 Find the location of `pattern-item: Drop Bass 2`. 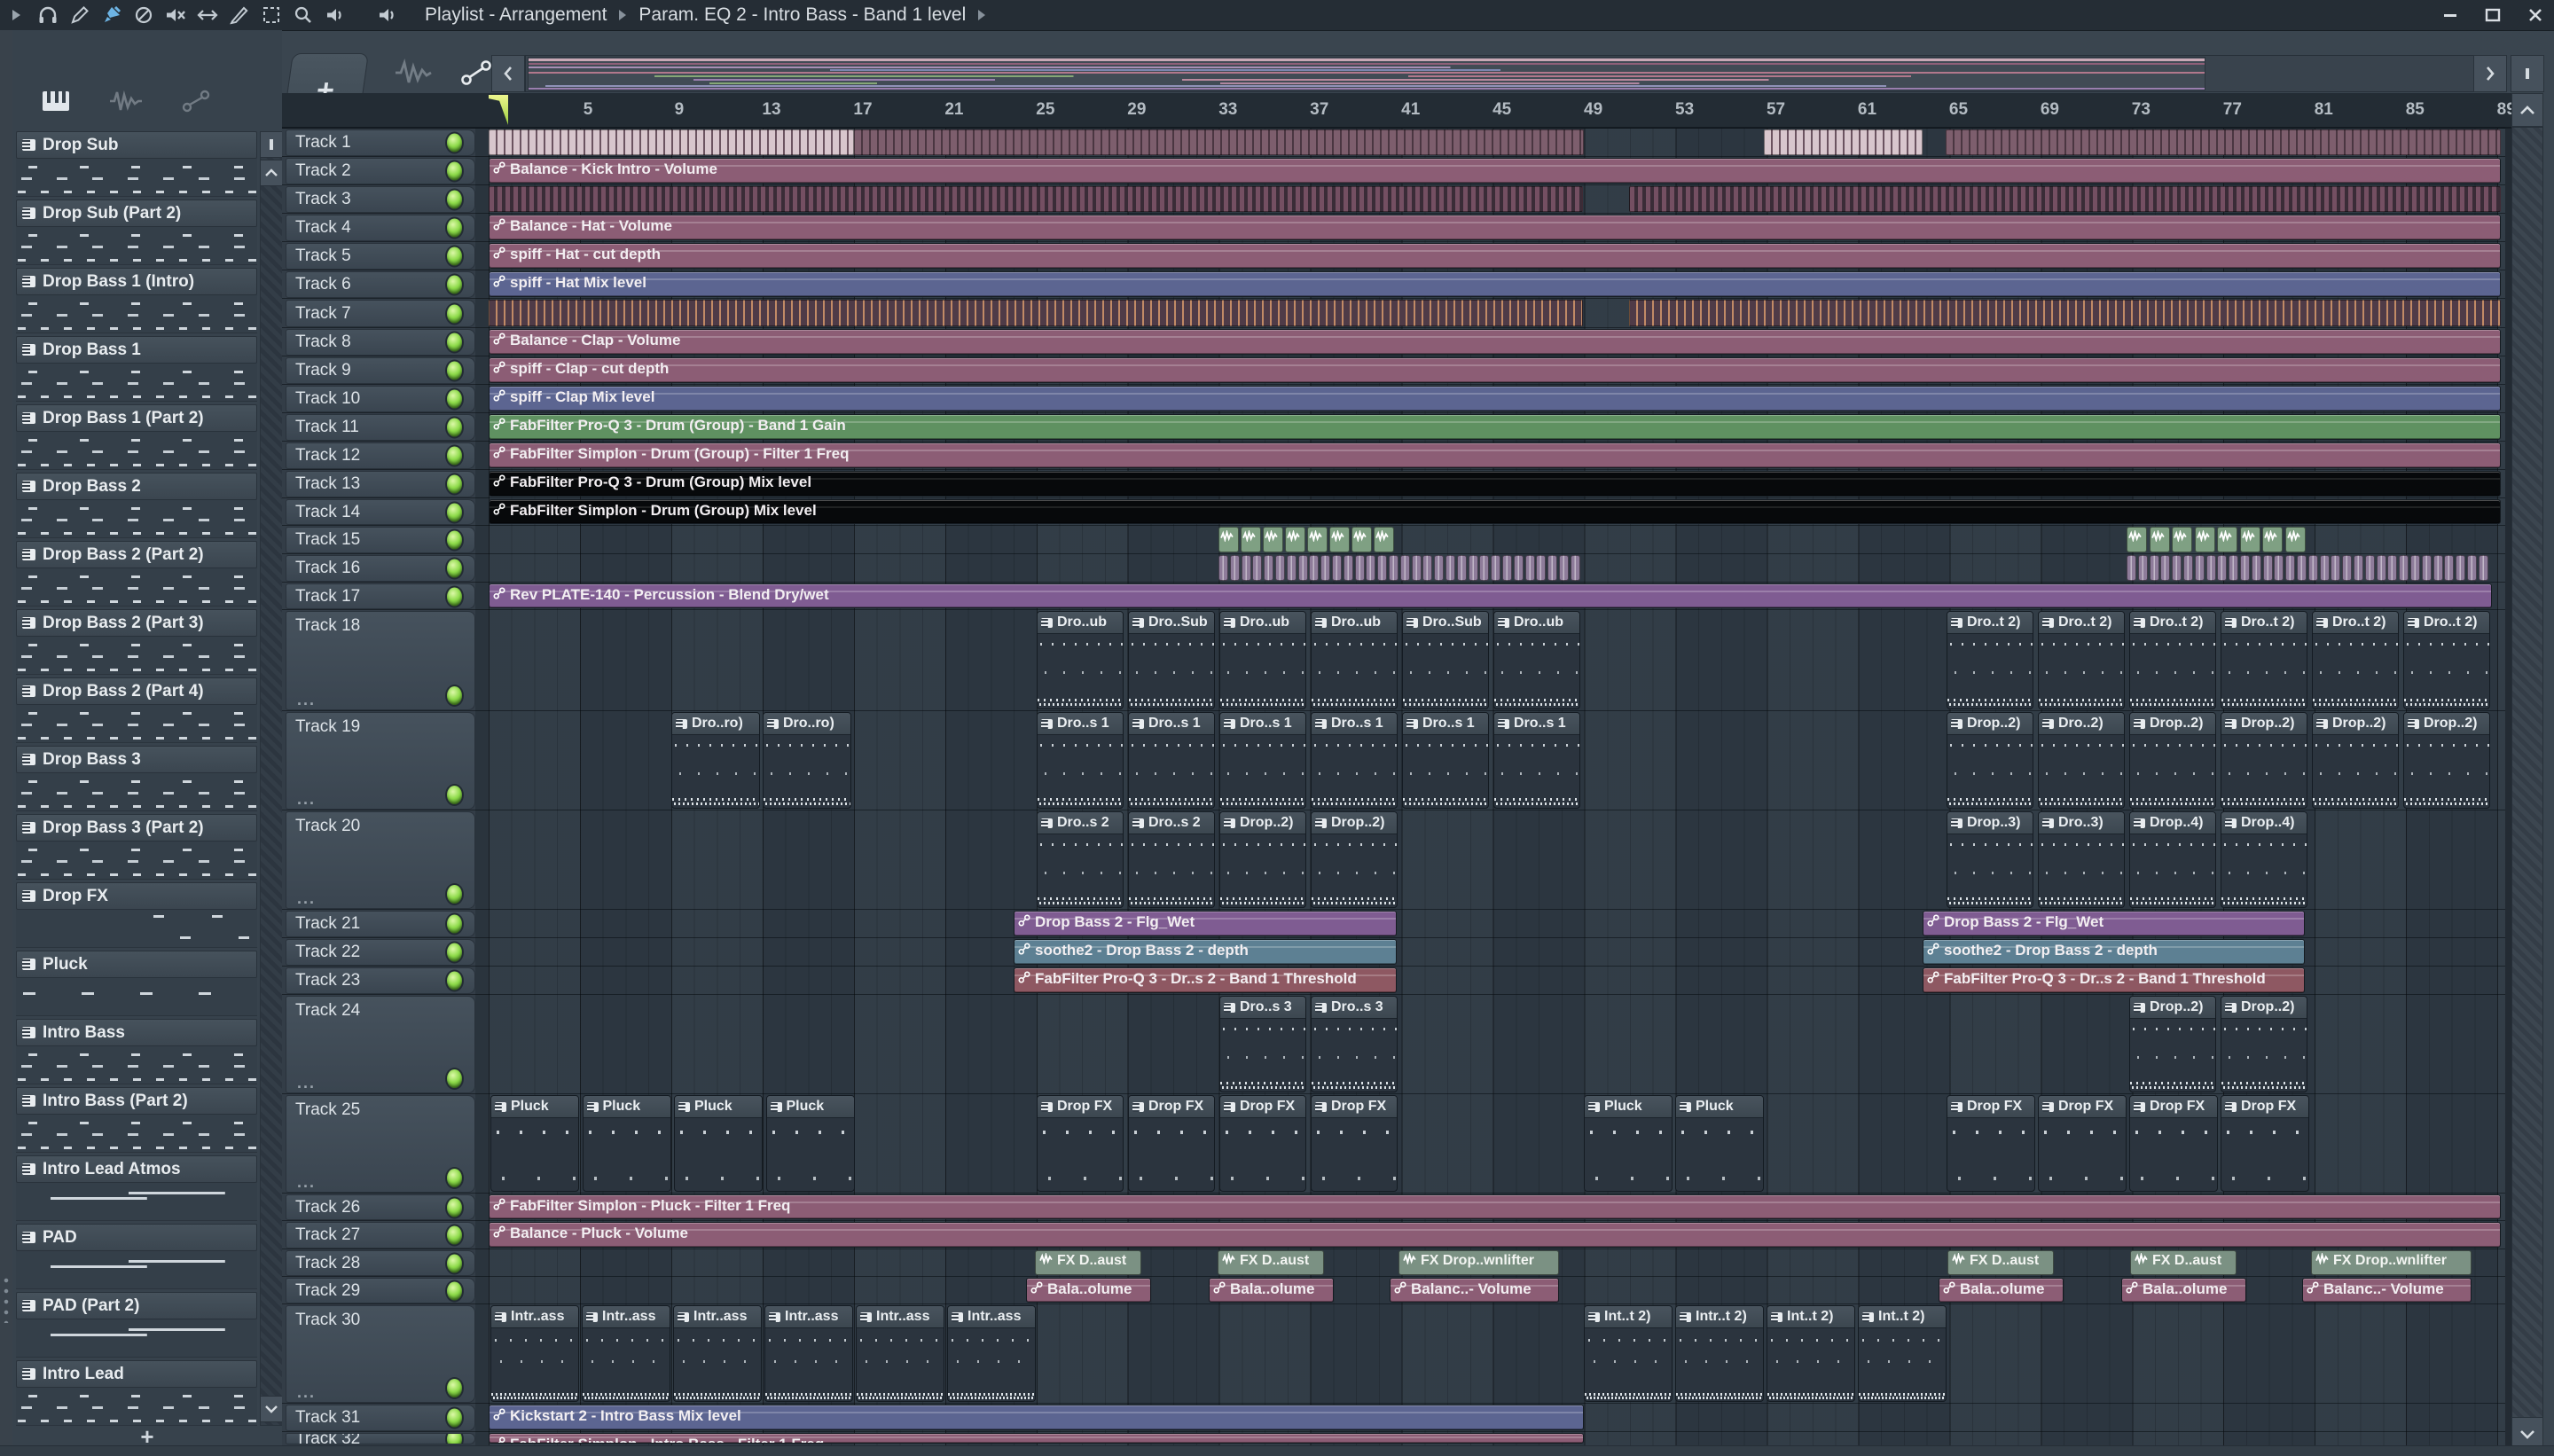

pattern-item: Drop Bass 2 is located at coordinates (136, 506).